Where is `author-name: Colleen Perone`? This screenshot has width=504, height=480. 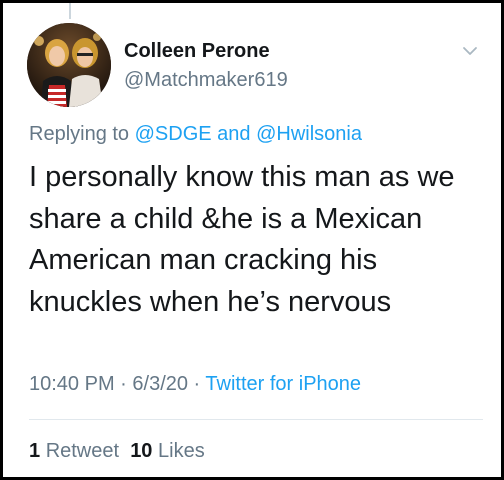
author-name: Colleen Perone is located at coordinates (197, 51).